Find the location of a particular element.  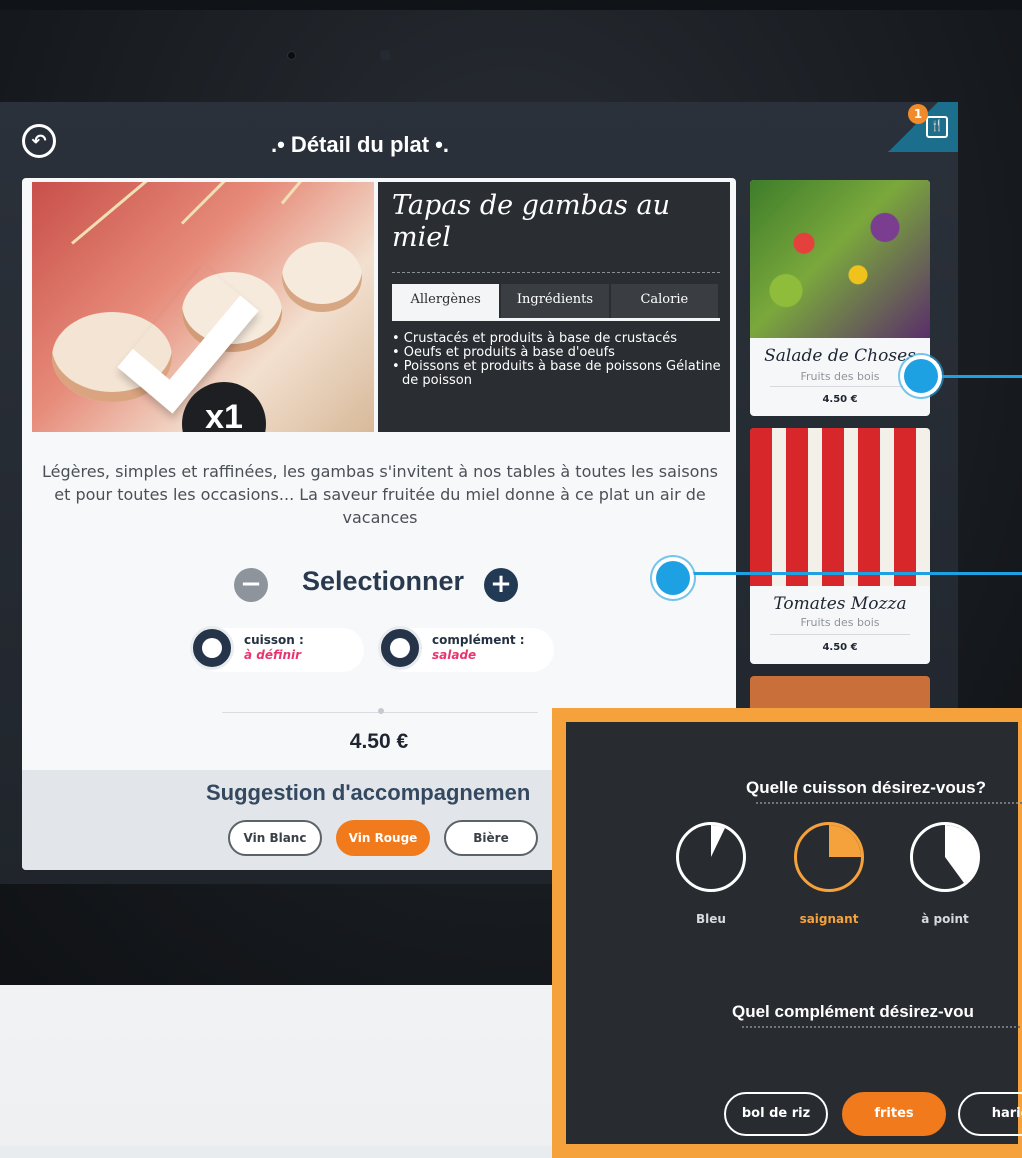

side-option: complément : salade is located at coordinates (466, 649).